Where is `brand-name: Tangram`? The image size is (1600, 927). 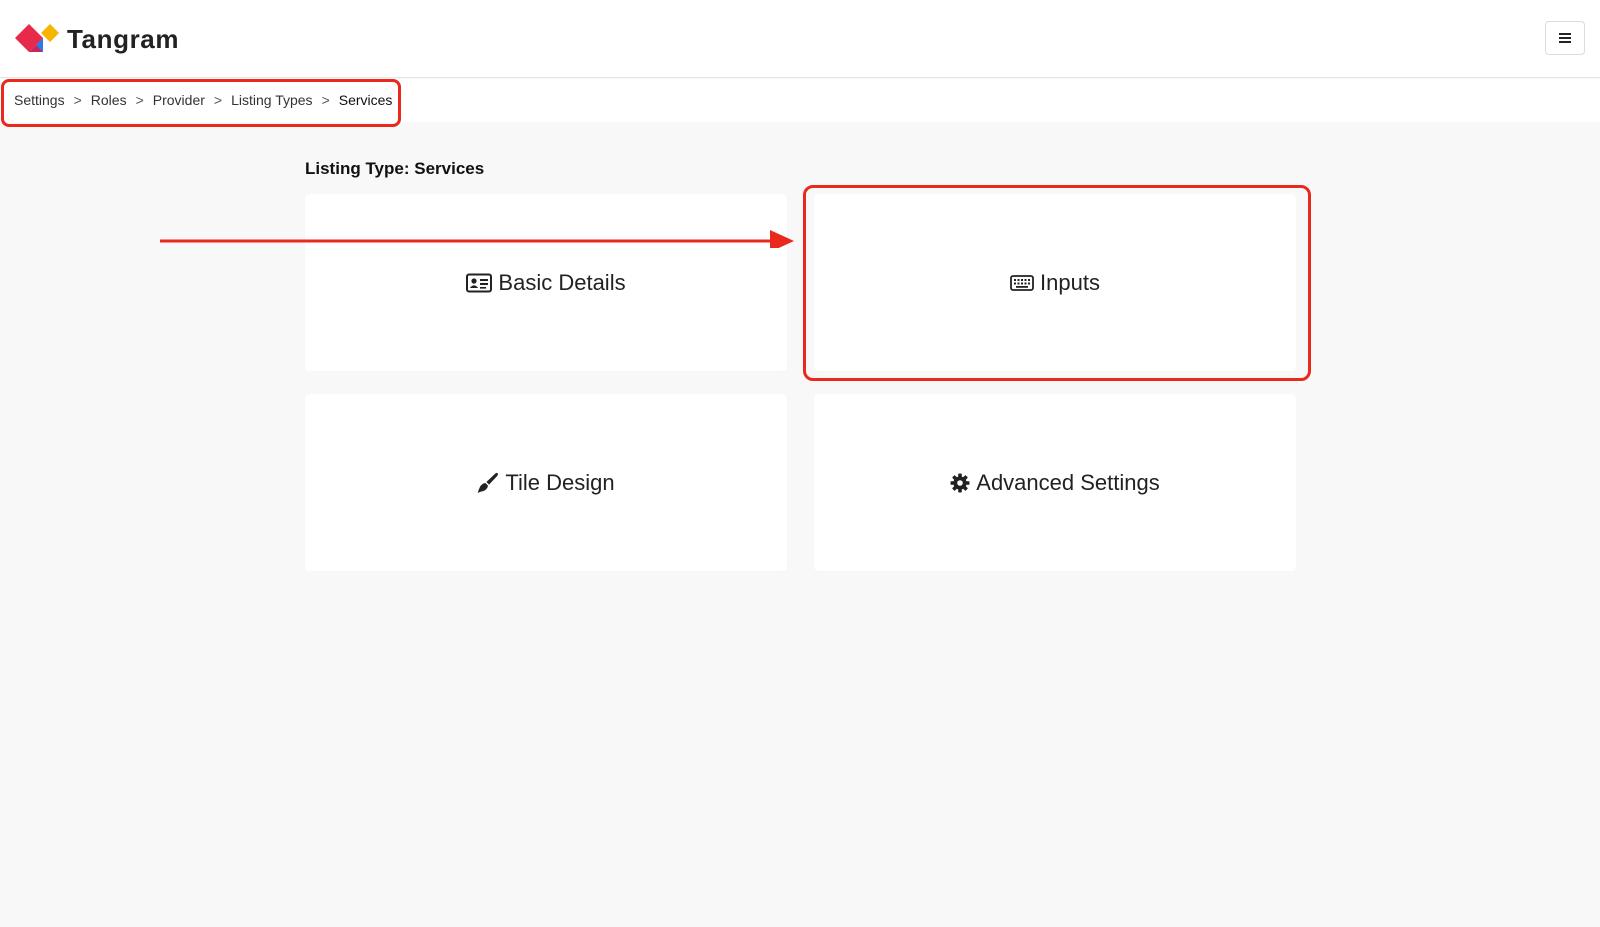
brand-name: Tangram is located at coordinates (123, 39).